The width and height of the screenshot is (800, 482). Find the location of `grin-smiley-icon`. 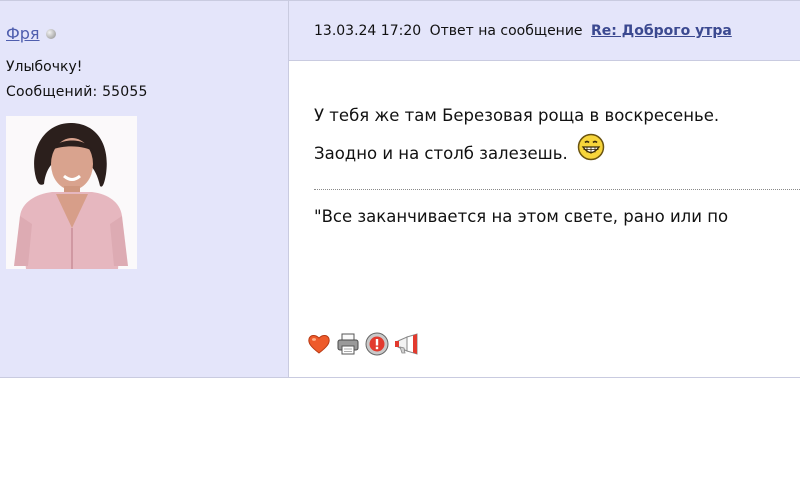

grin-smiley-icon is located at coordinates (591, 147).